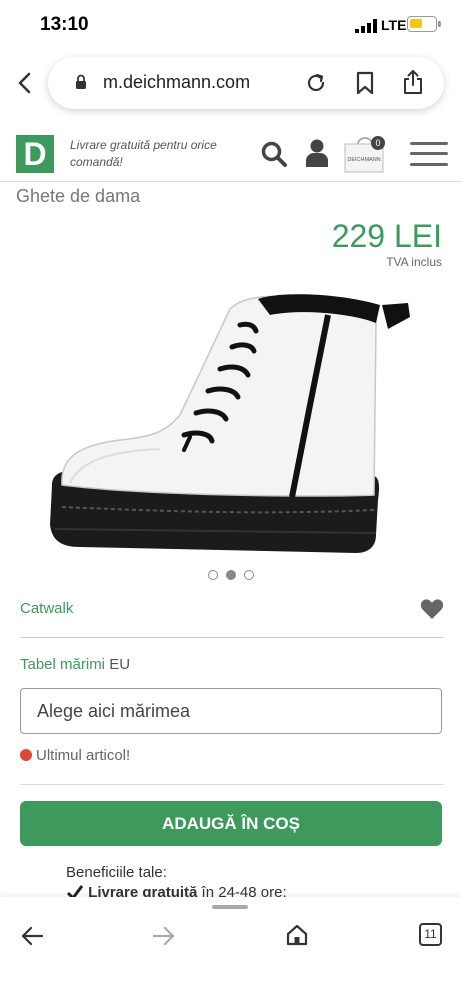 Image resolution: width=462 pixels, height=999 pixels. I want to click on toolbar-grabber, so click(230, 907).